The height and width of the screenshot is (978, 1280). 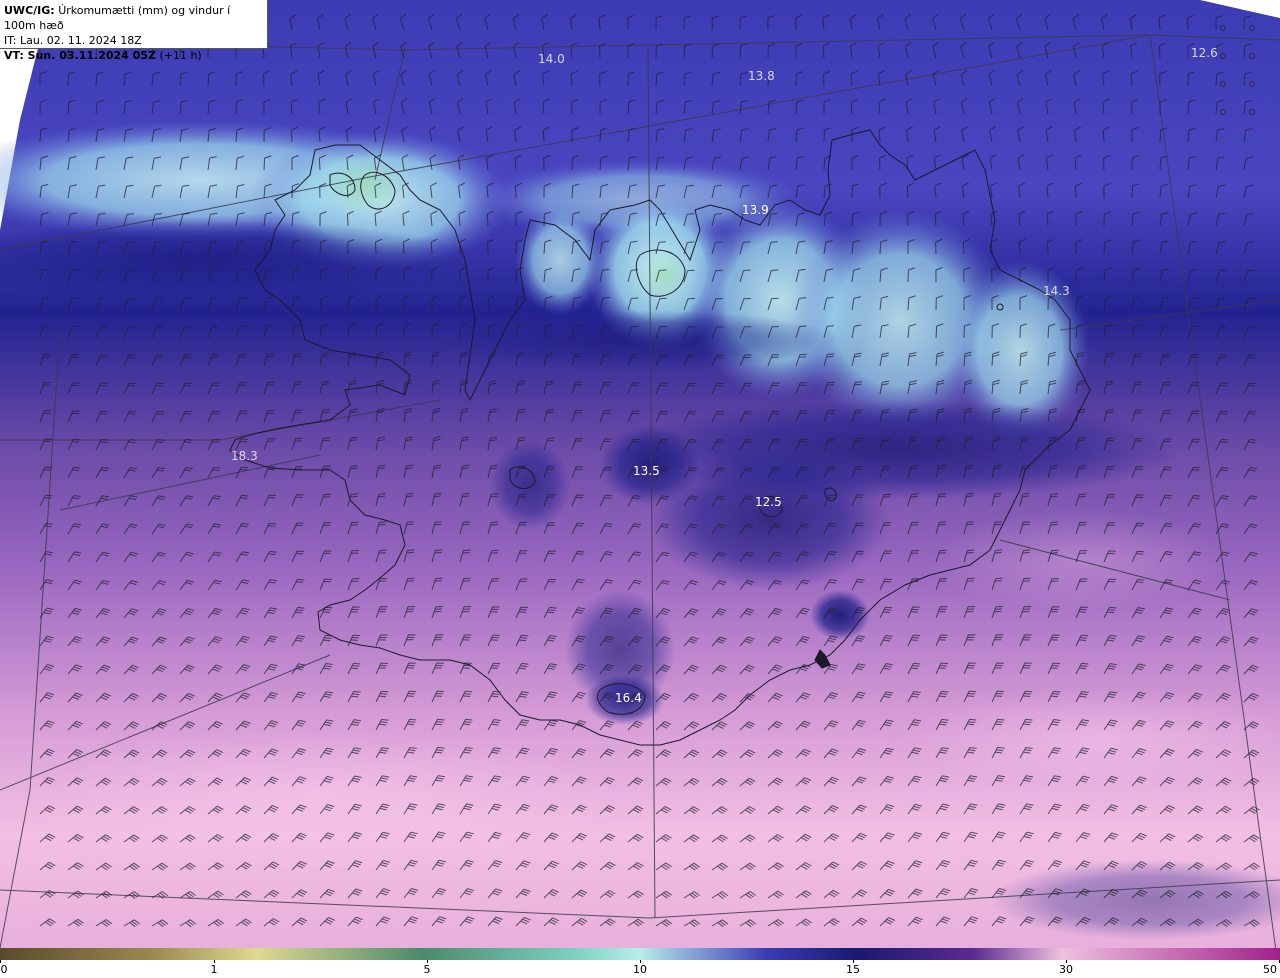 I want to click on valid-time-line: VT: Sun. 03.11.2024 05Z (+11 h), so click(x=133, y=55).